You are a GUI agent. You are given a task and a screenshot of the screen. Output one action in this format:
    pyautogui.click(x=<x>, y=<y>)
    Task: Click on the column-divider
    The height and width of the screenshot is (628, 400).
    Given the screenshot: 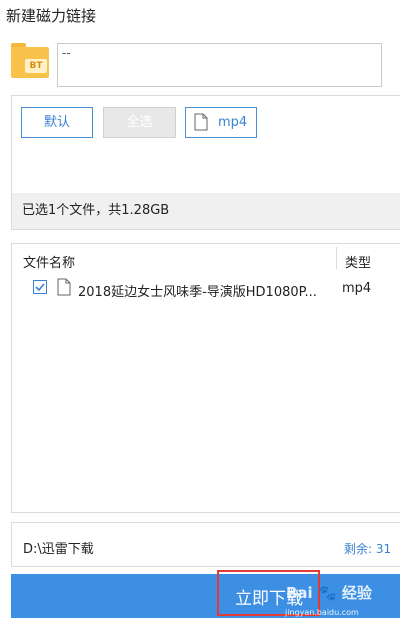 What is the action you would take?
    pyautogui.click(x=336, y=258)
    